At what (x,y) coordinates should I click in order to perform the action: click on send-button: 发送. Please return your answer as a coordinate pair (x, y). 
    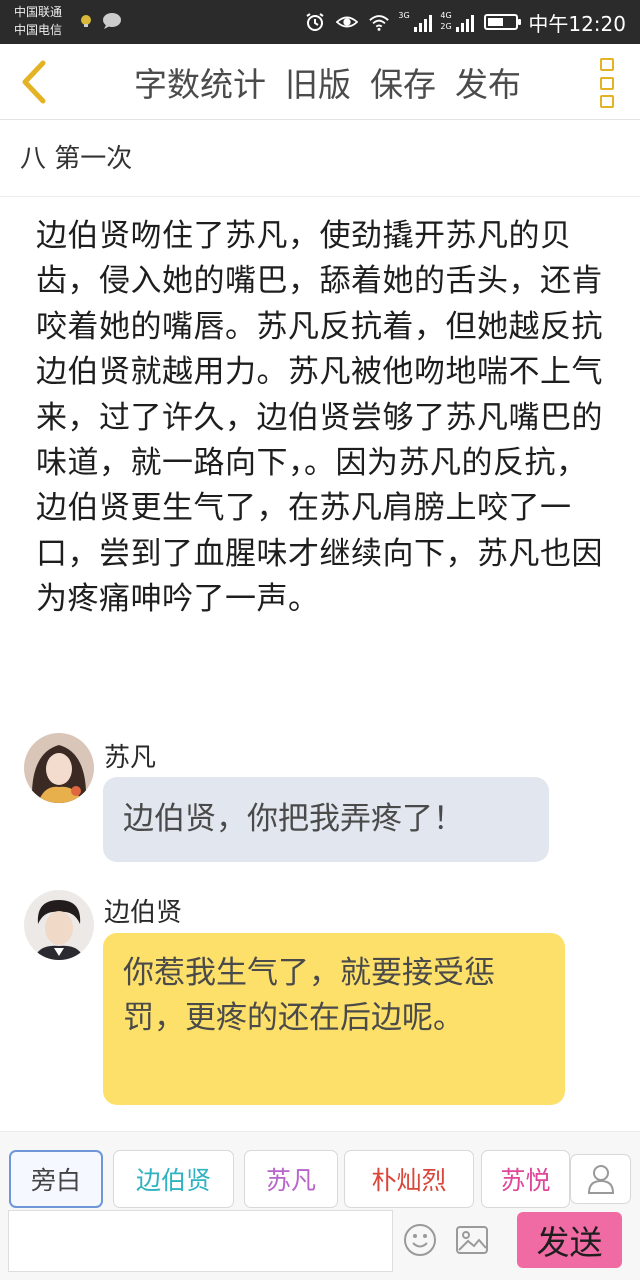
    Looking at the image, I should click on (569, 1240).